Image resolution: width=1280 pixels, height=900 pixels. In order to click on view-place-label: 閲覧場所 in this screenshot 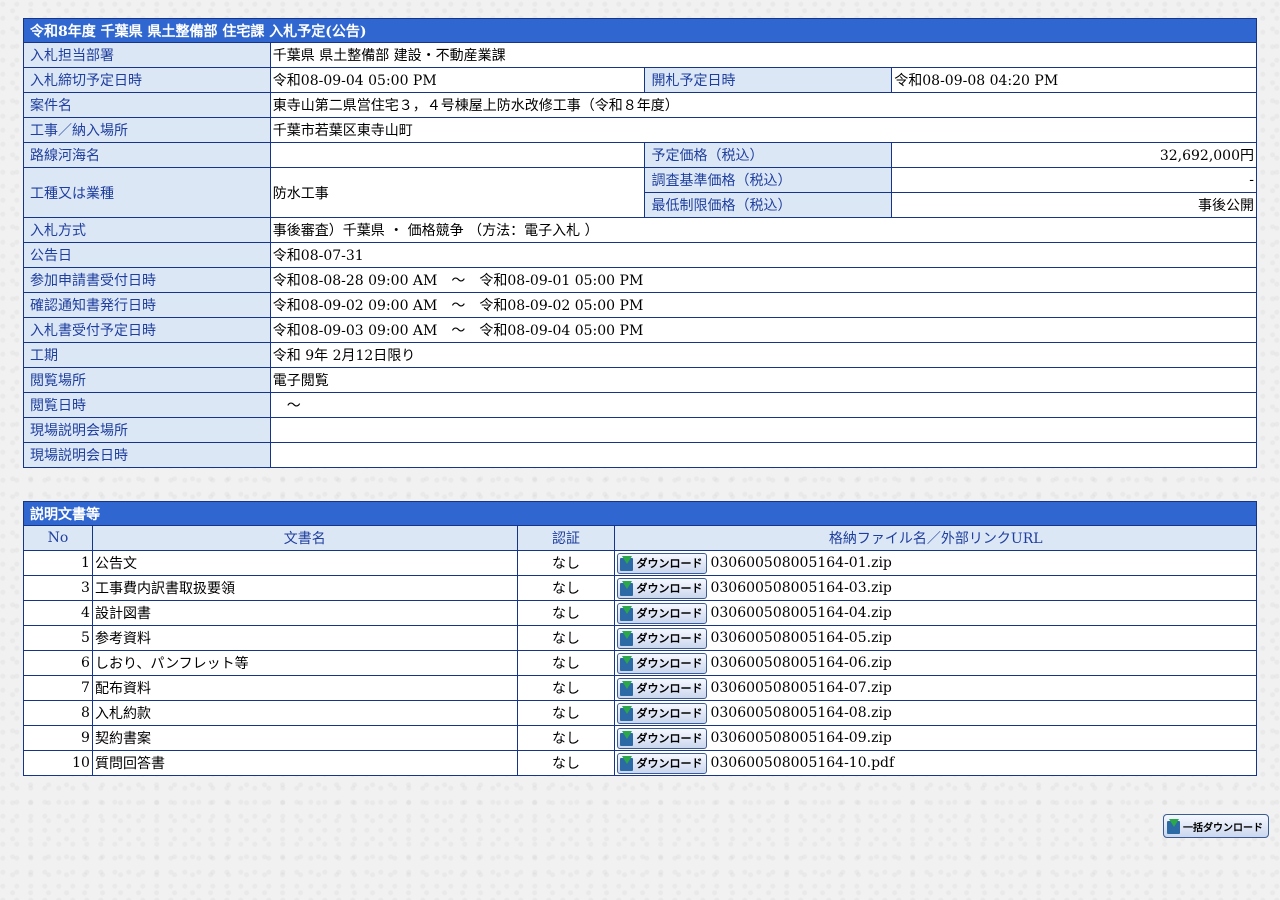, I will do `click(147, 380)`.